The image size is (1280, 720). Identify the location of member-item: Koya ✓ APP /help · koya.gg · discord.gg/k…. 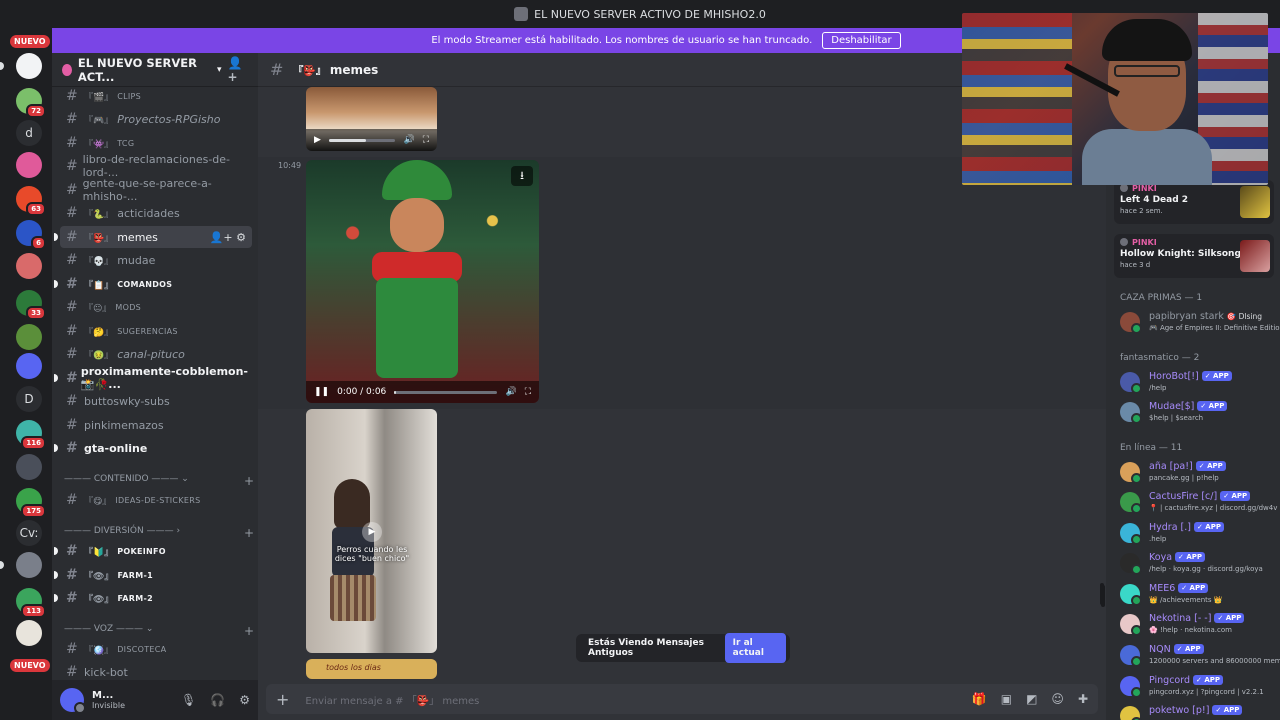
(1200, 564).